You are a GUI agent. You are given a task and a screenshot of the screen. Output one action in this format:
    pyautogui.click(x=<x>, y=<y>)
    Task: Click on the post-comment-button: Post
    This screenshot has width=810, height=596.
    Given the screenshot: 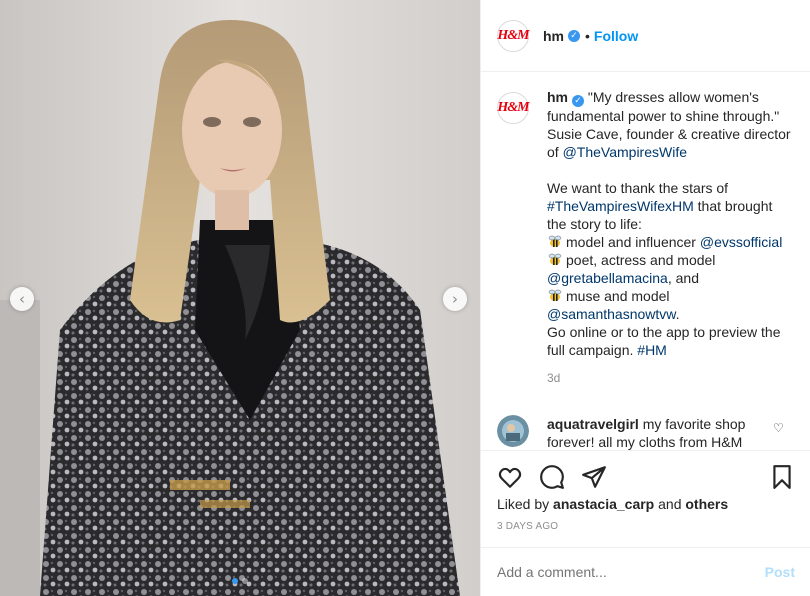 What is the action you would take?
    pyautogui.click(x=780, y=572)
    